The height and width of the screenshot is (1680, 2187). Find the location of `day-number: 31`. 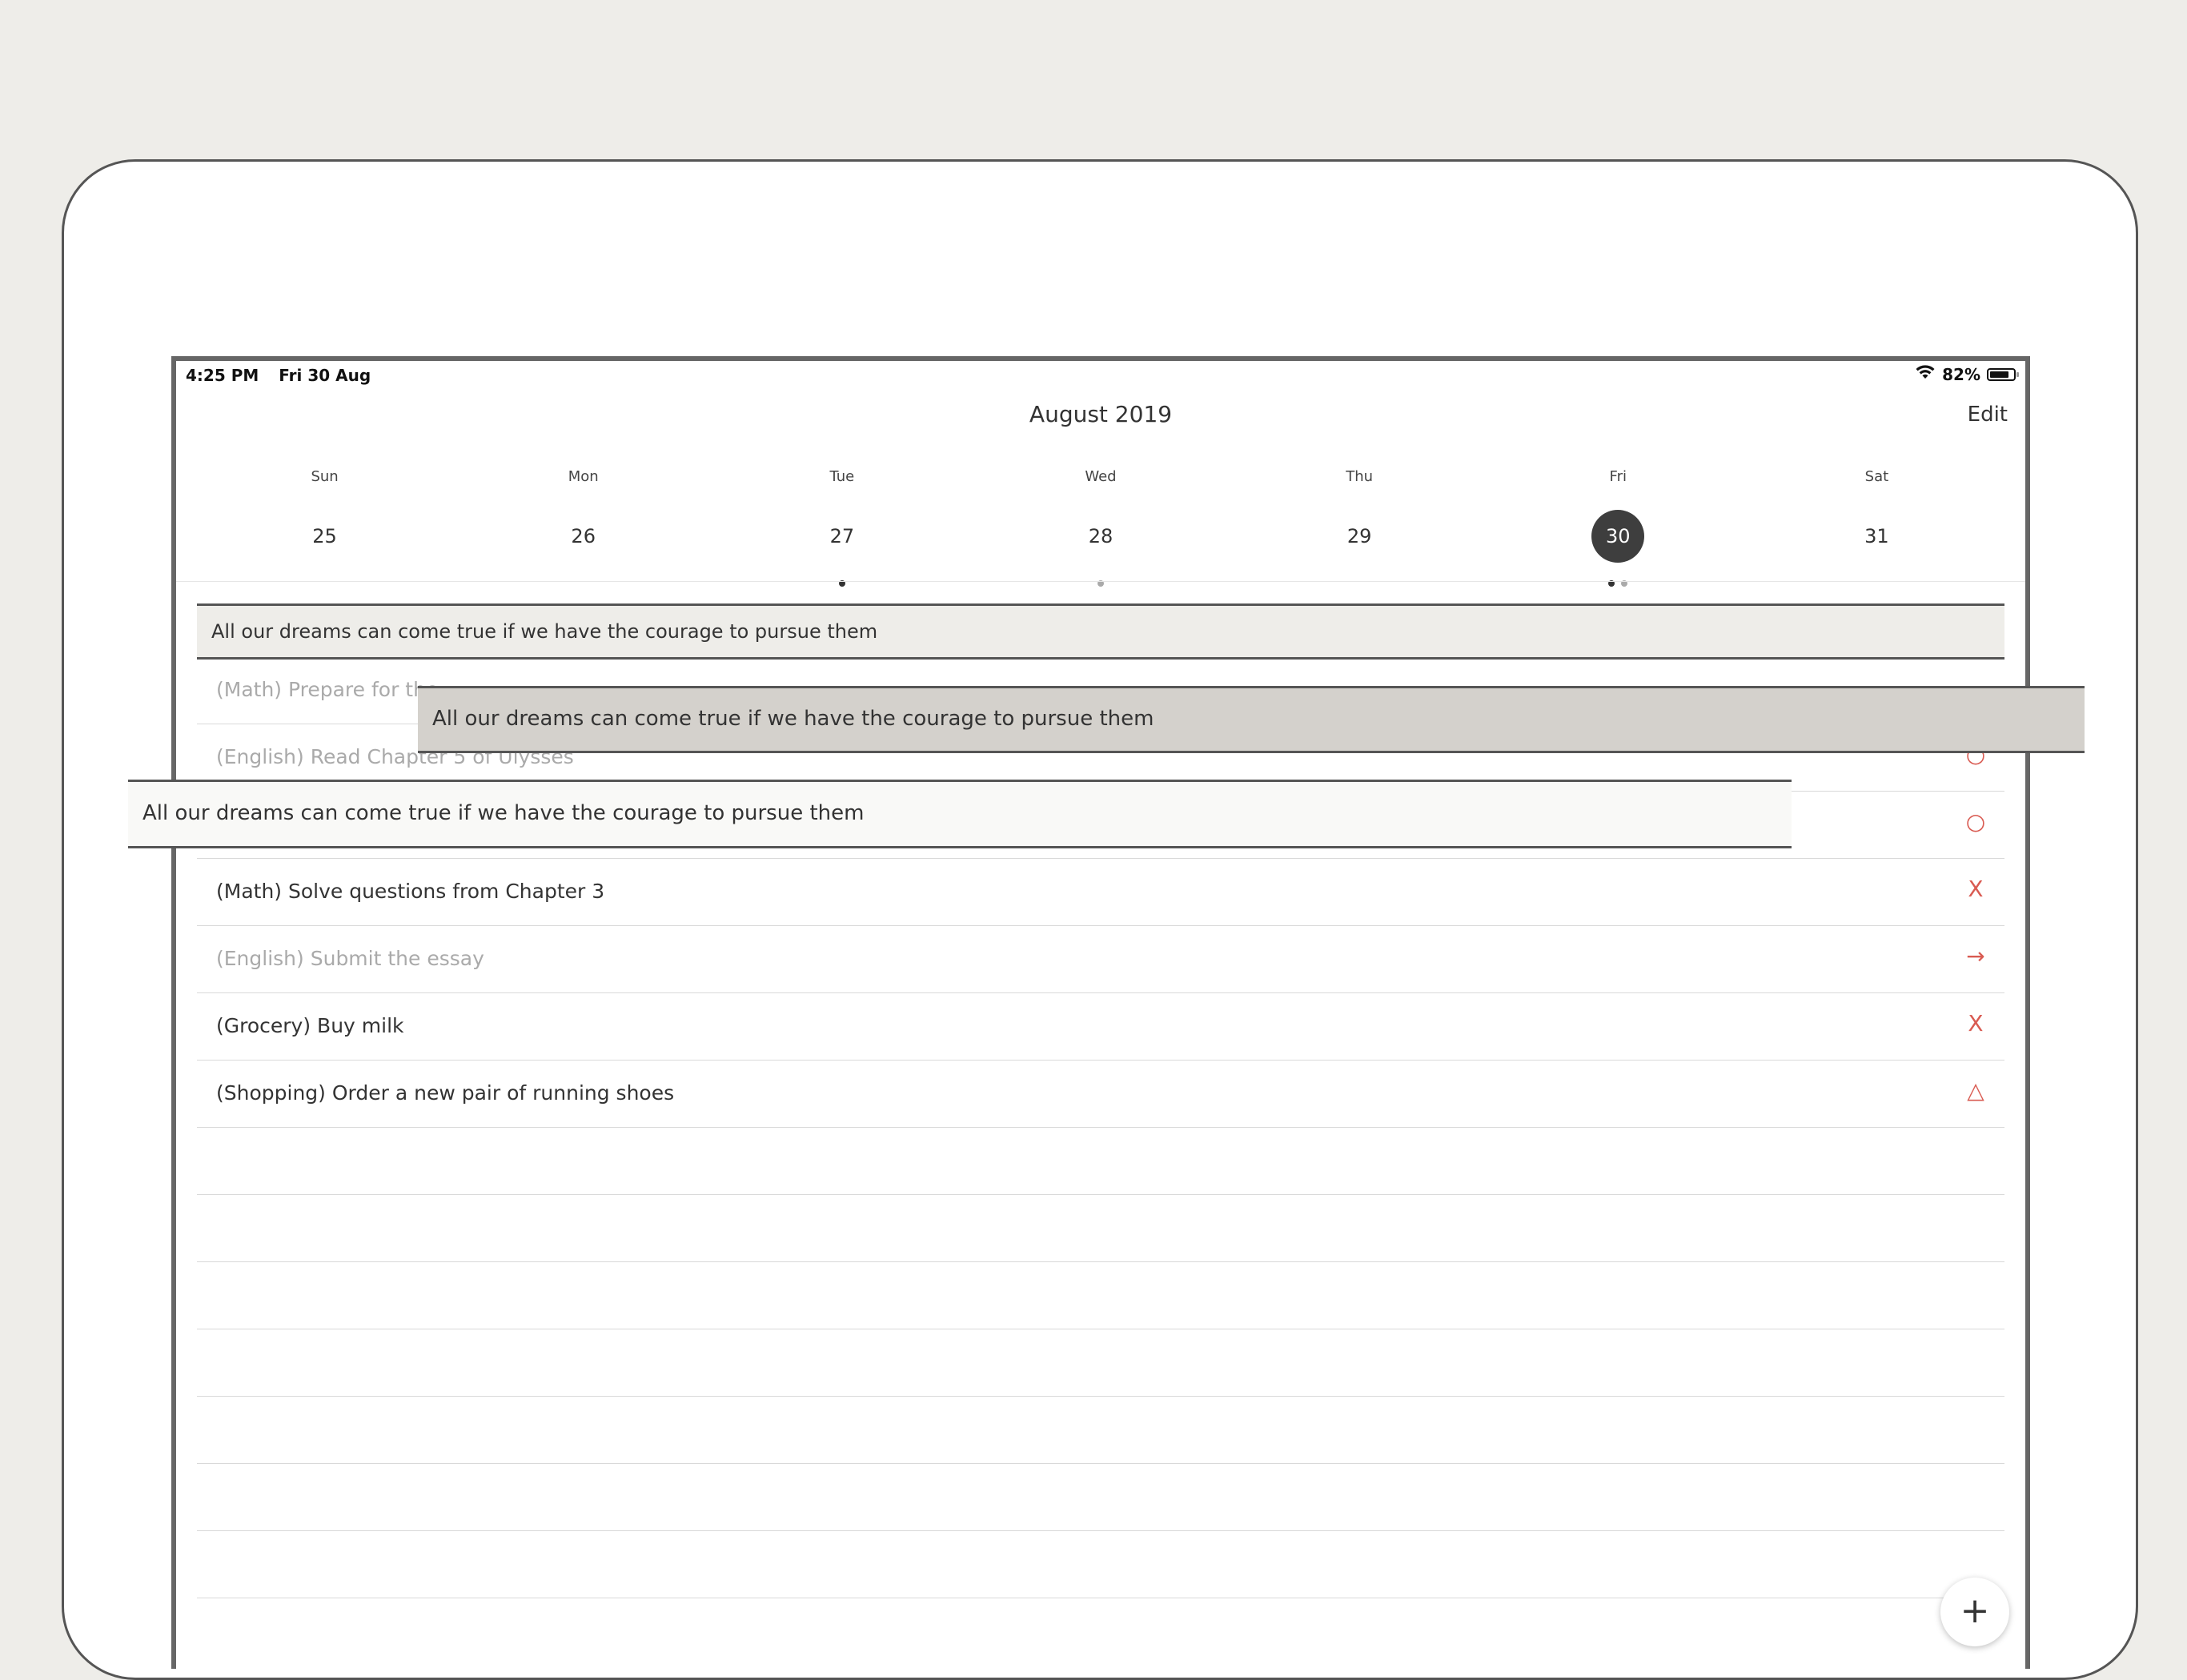

day-number: 31 is located at coordinates (1876, 536).